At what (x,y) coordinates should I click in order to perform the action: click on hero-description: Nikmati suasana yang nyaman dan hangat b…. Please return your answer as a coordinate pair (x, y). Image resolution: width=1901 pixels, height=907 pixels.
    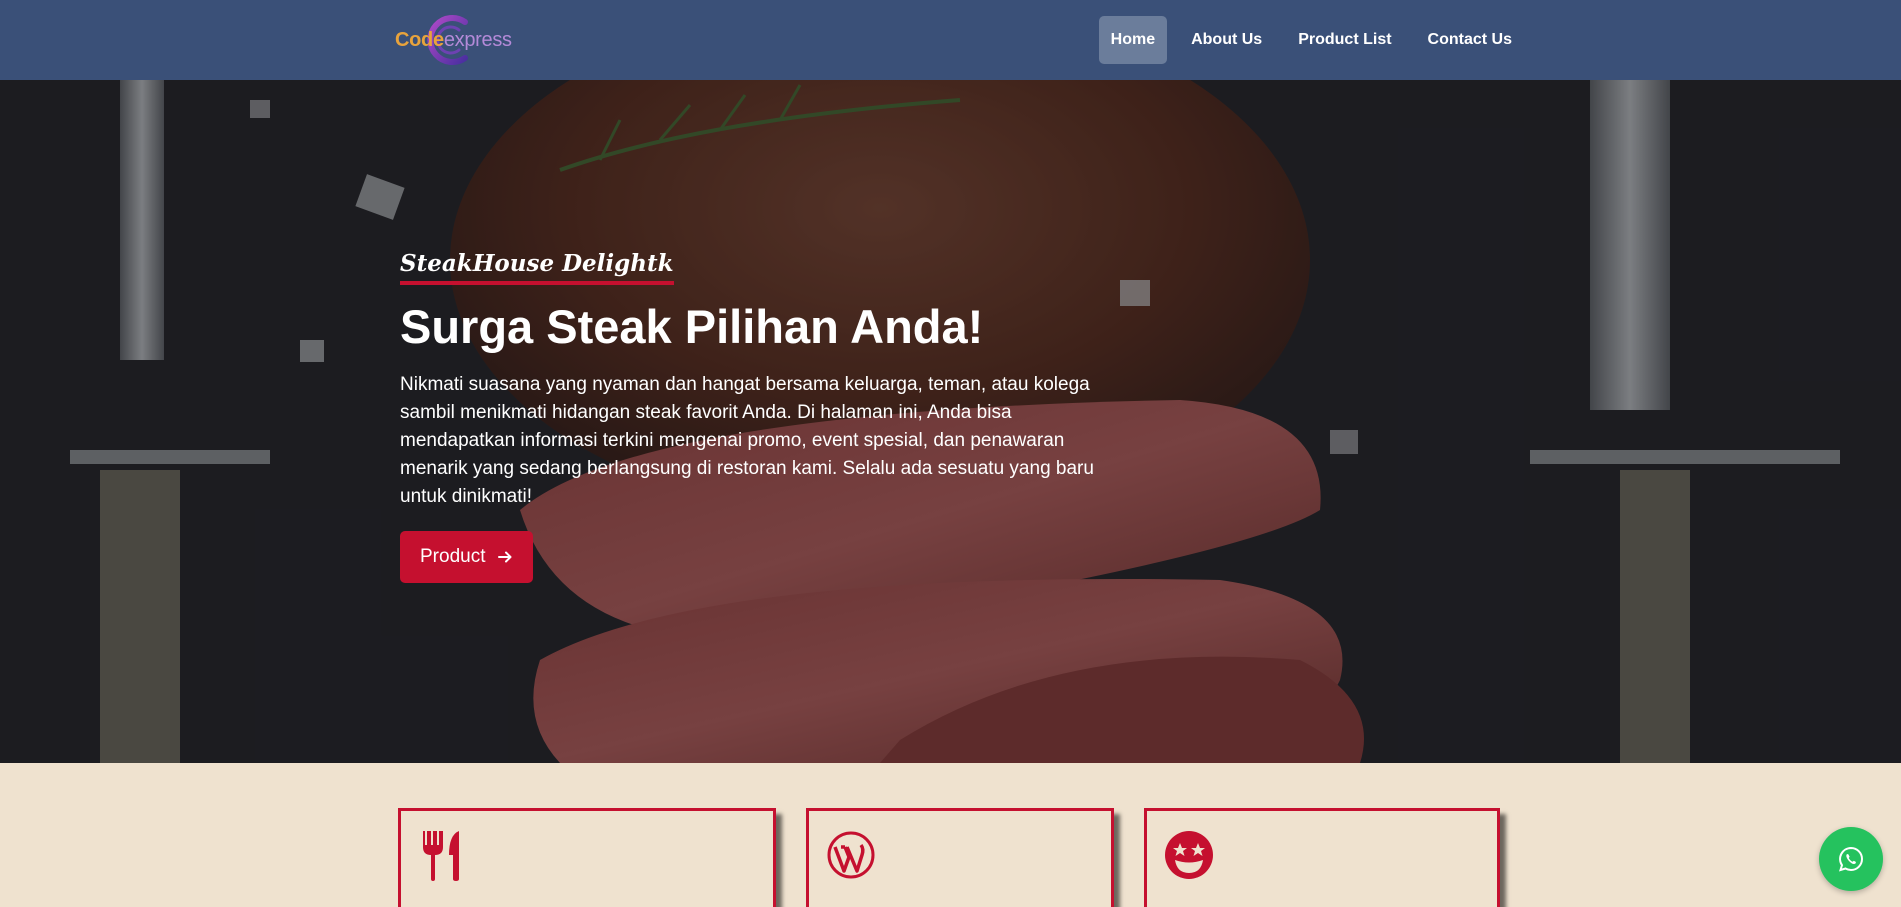
    Looking at the image, I should click on (747, 440).